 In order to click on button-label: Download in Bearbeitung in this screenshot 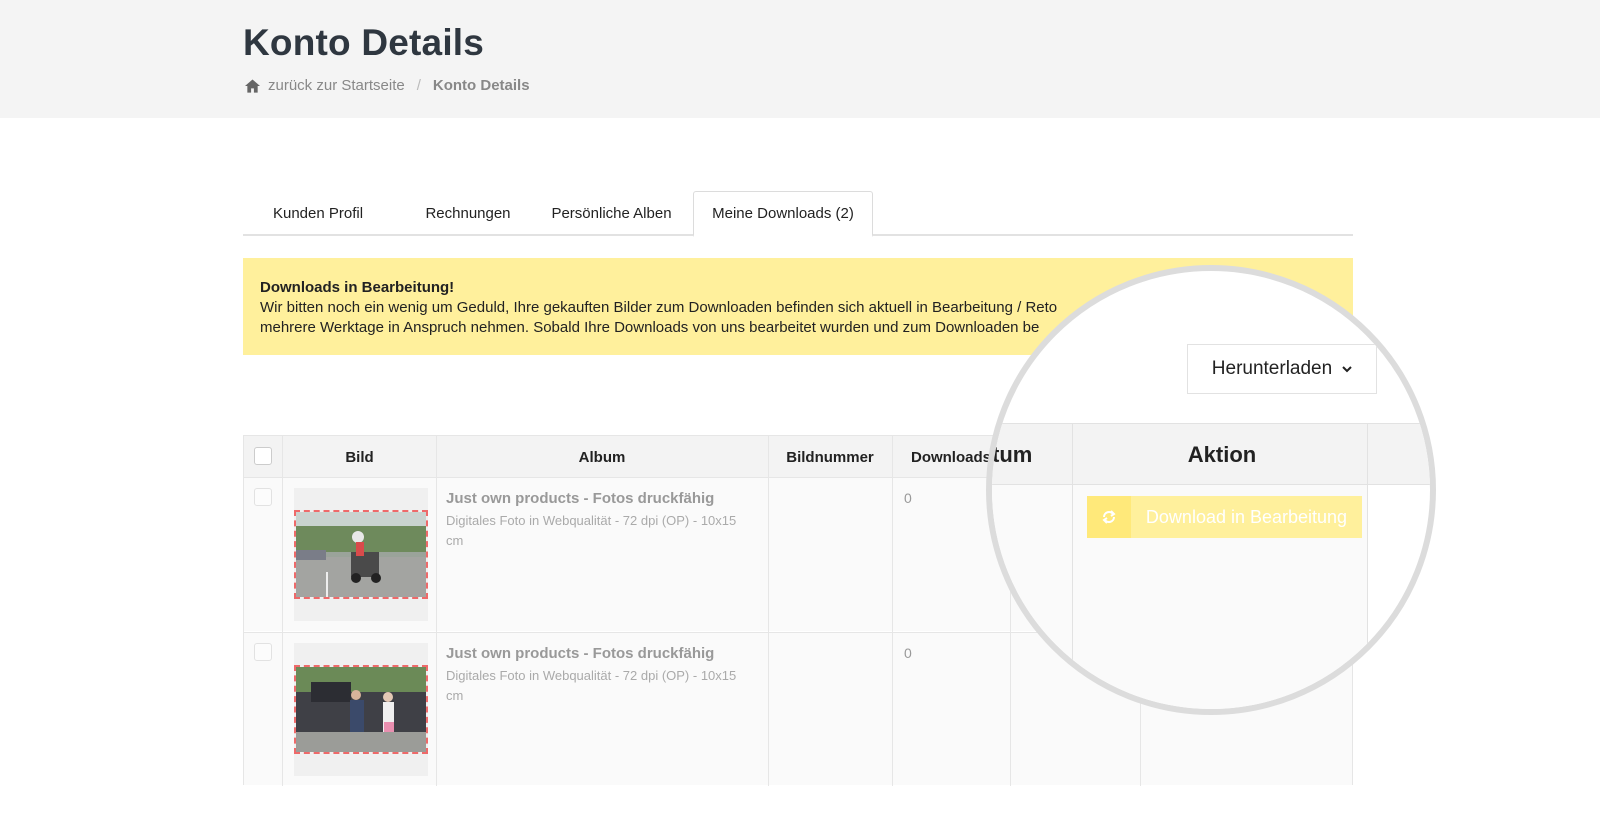, I will do `click(1246, 516)`.